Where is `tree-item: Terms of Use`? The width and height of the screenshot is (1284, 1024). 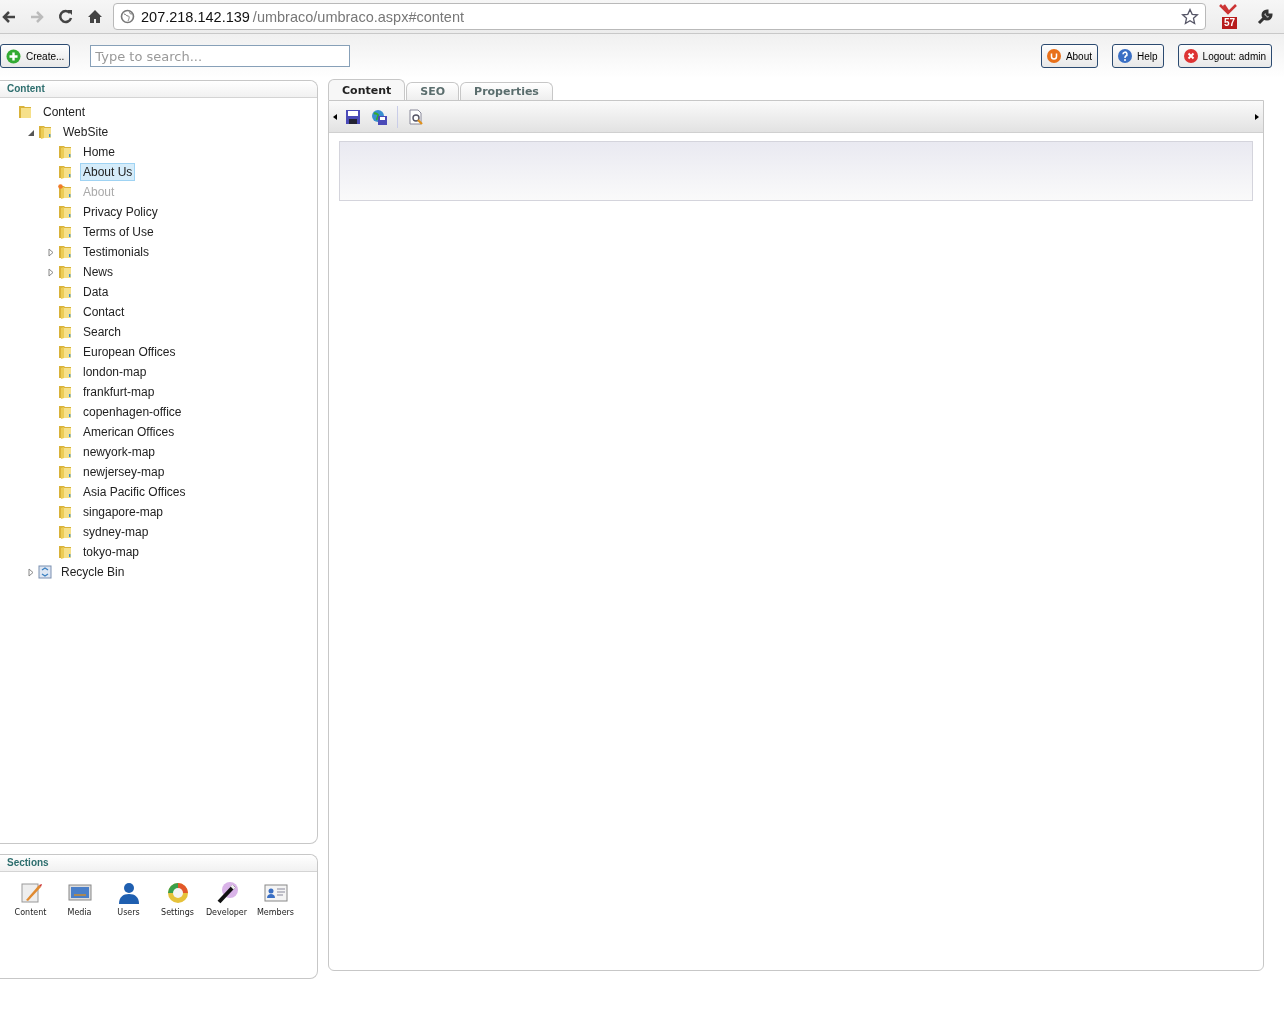 tree-item: Terms of Use is located at coordinates (118, 232).